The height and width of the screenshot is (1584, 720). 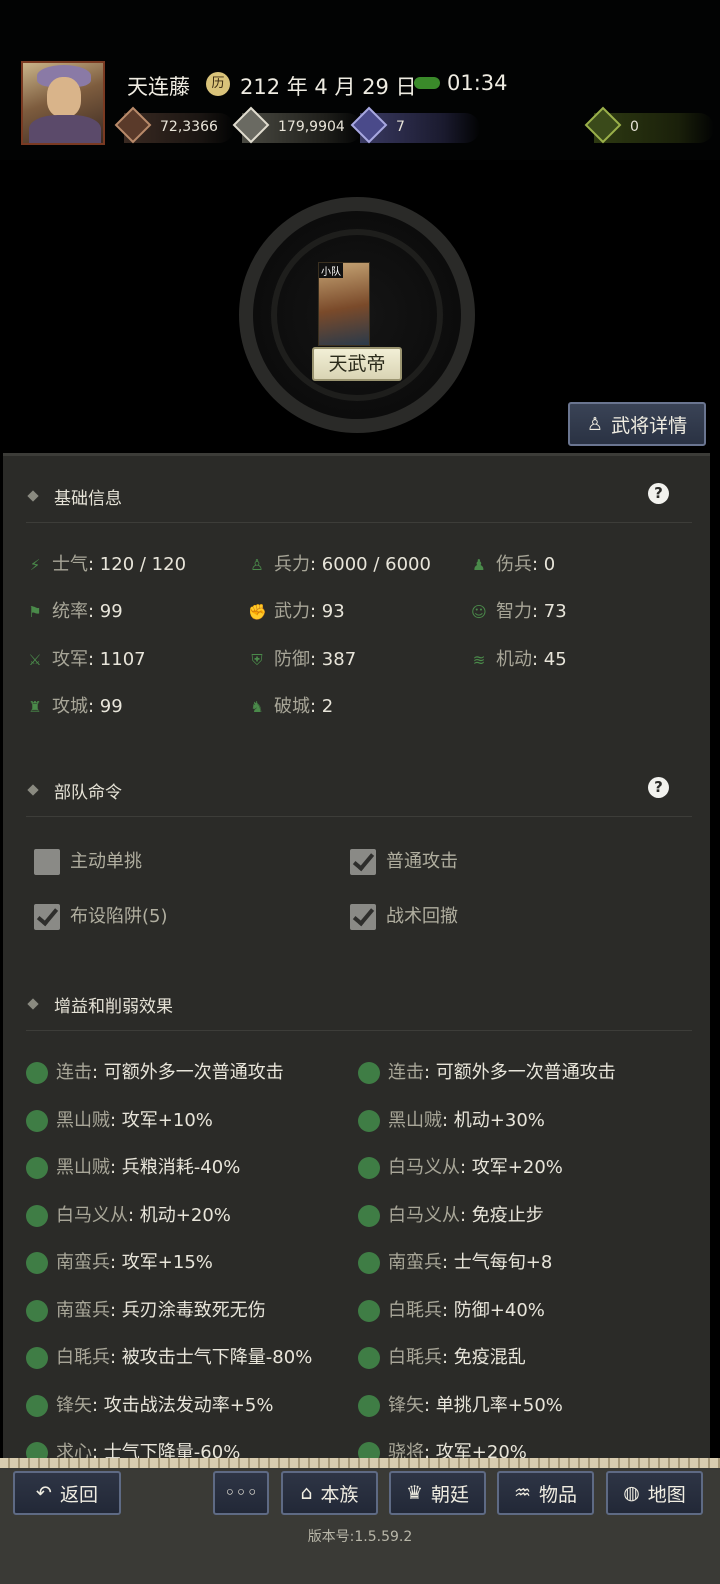 What do you see at coordinates (634, 127) in the screenshot?
I see `bag-value: 0` at bounding box center [634, 127].